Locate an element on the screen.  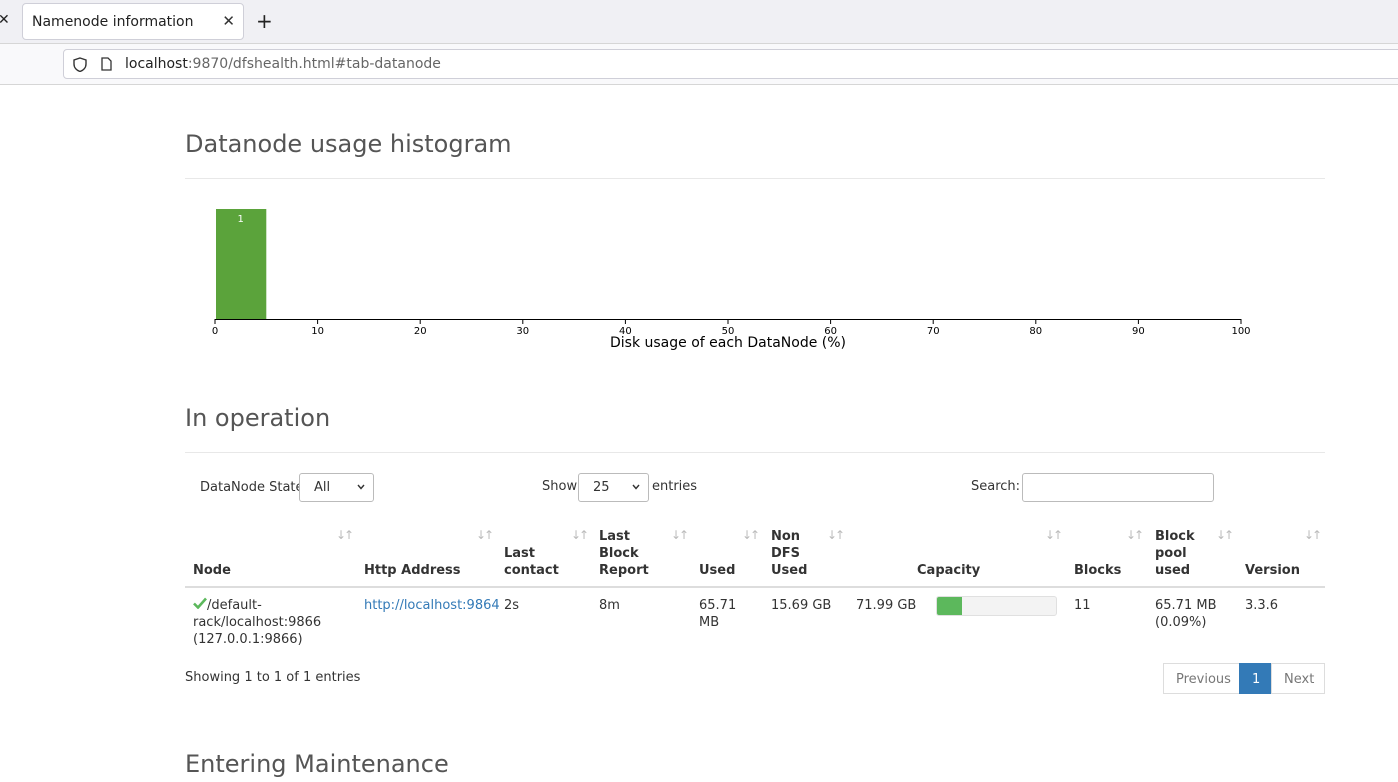
last-block-report-cell: 8m is located at coordinates (609, 605).